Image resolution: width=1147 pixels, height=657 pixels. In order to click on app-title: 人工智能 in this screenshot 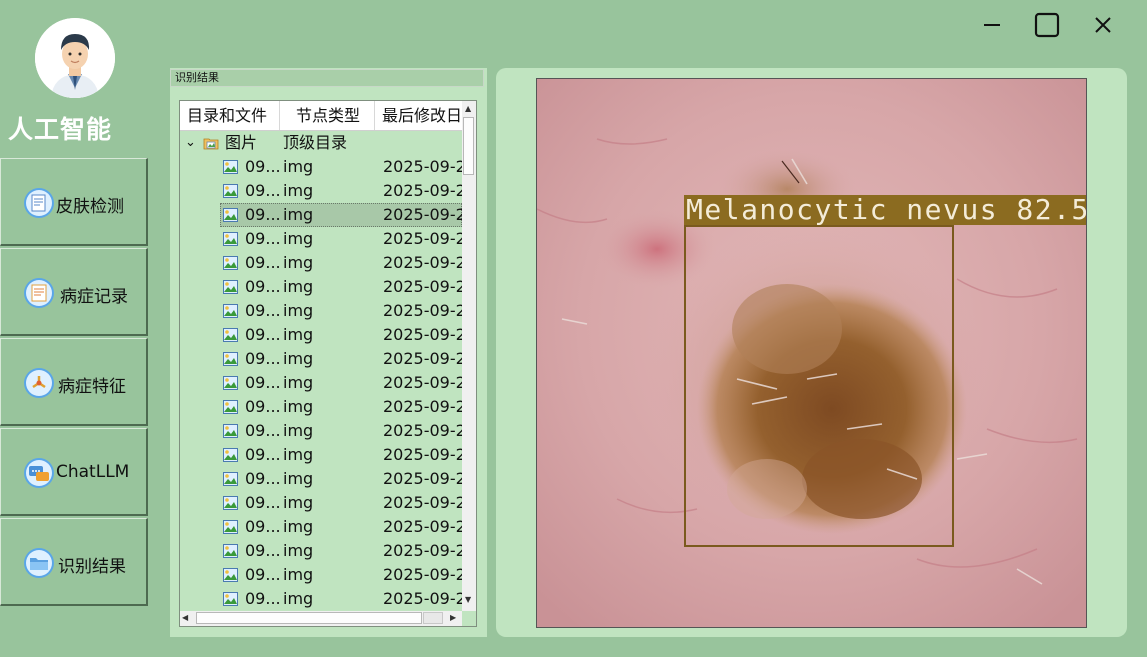, I will do `click(60, 129)`.